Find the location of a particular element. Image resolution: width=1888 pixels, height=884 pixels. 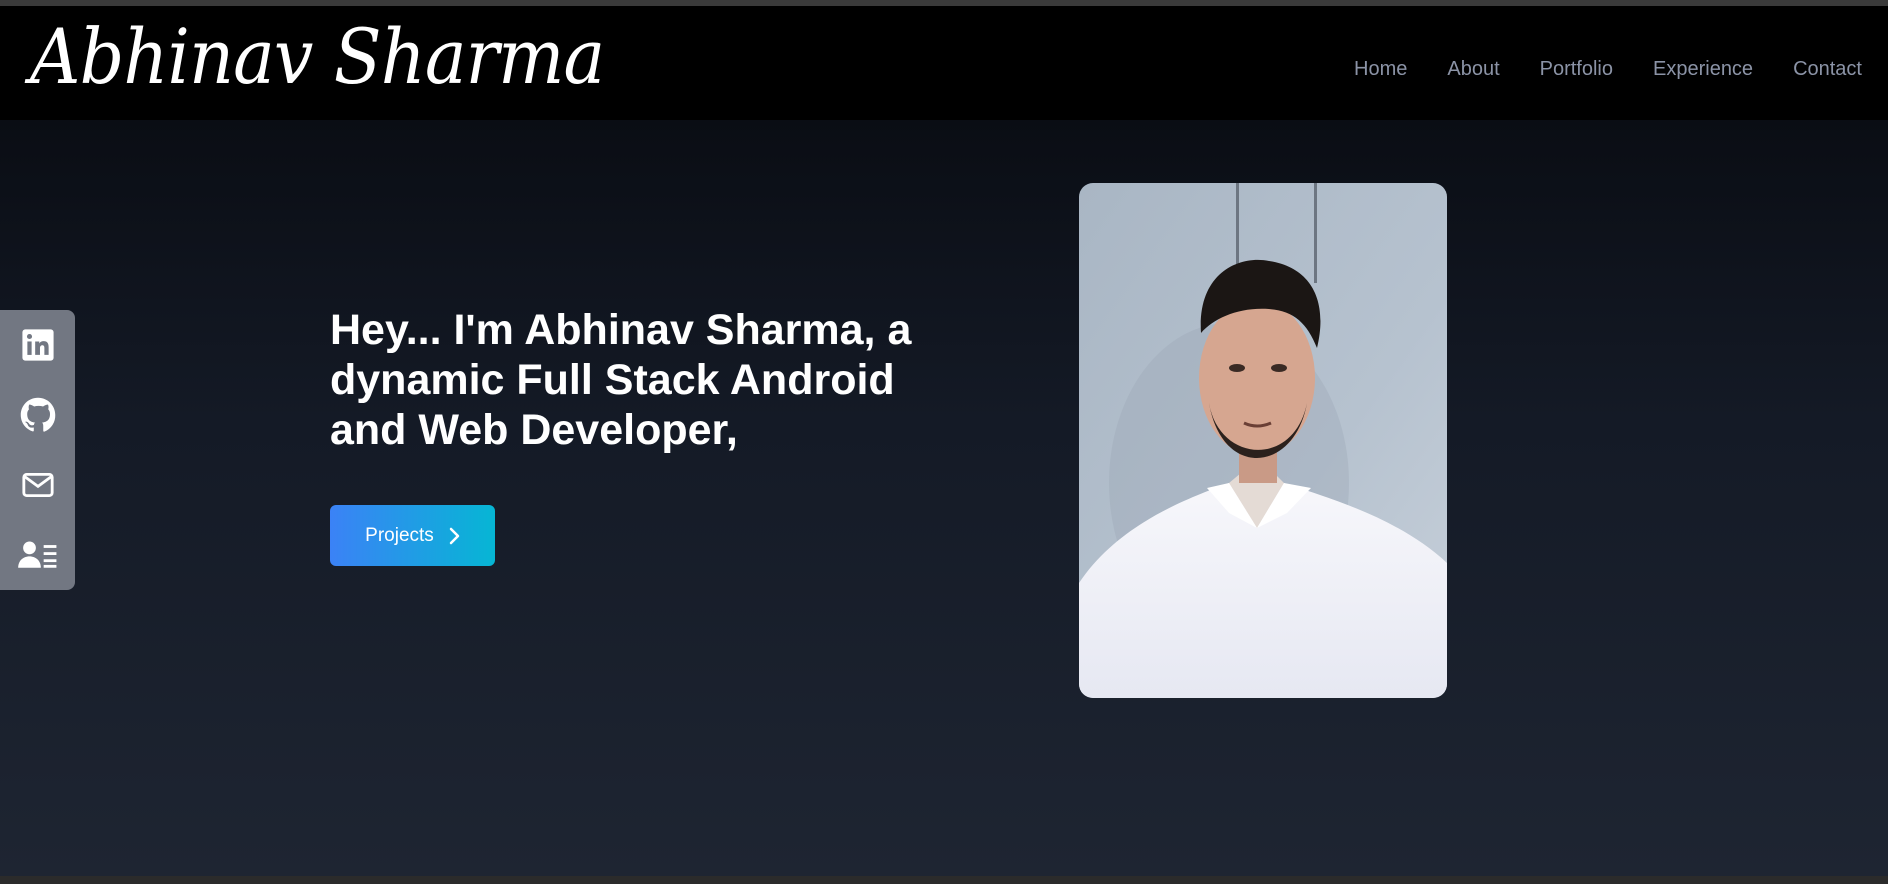

linkedin-link is located at coordinates (38, 345).